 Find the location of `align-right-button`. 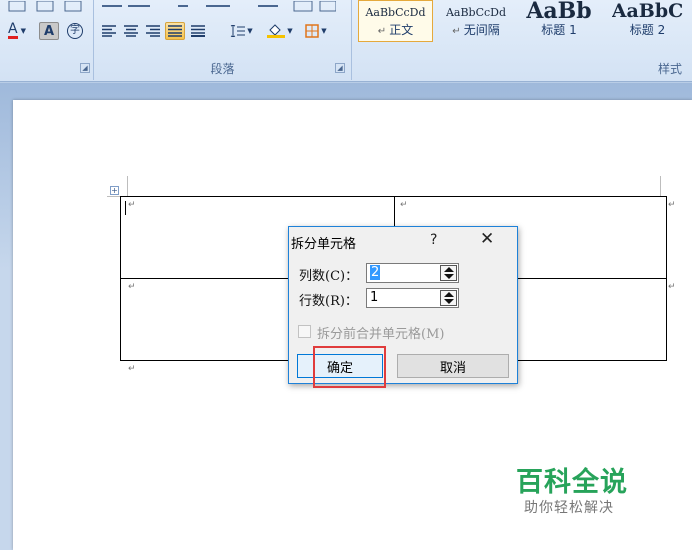

align-right-button is located at coordinates (152, 31).